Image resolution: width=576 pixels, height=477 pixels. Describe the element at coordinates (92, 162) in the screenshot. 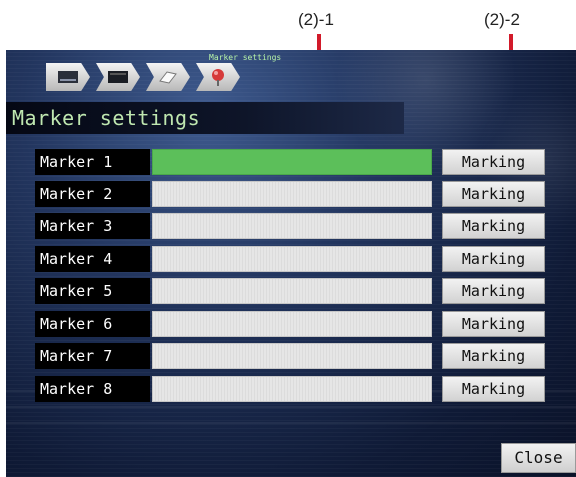

I see `marker-label: Marker 1` at that location.